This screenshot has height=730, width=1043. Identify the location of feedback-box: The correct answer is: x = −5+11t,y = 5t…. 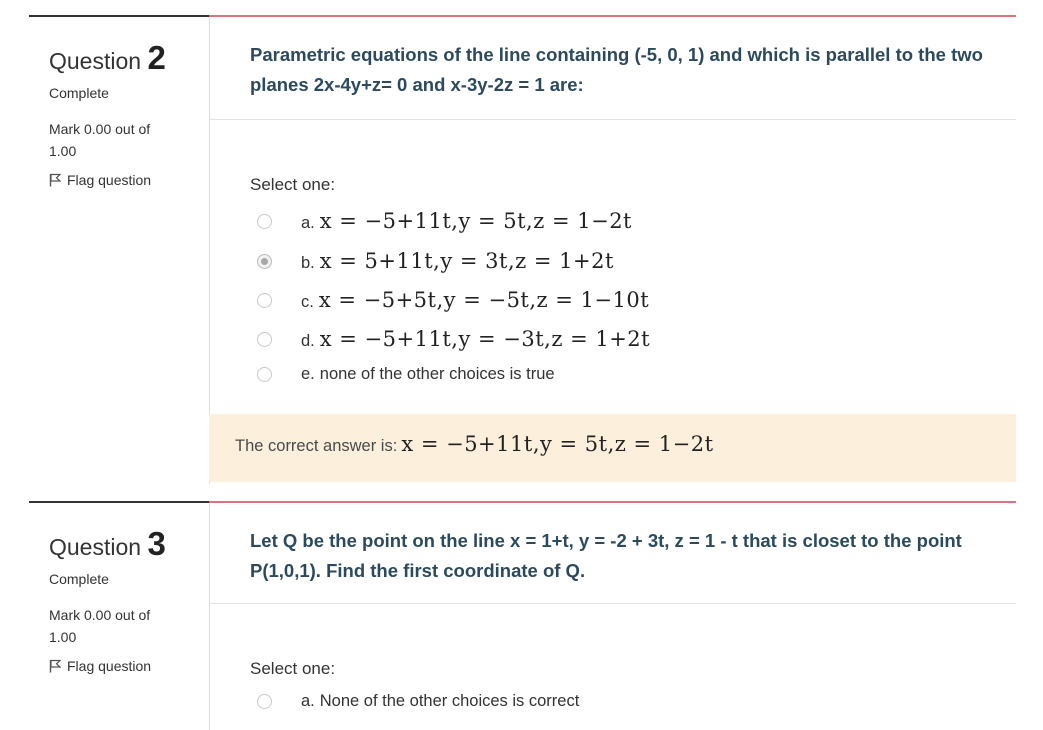
(612, 448).